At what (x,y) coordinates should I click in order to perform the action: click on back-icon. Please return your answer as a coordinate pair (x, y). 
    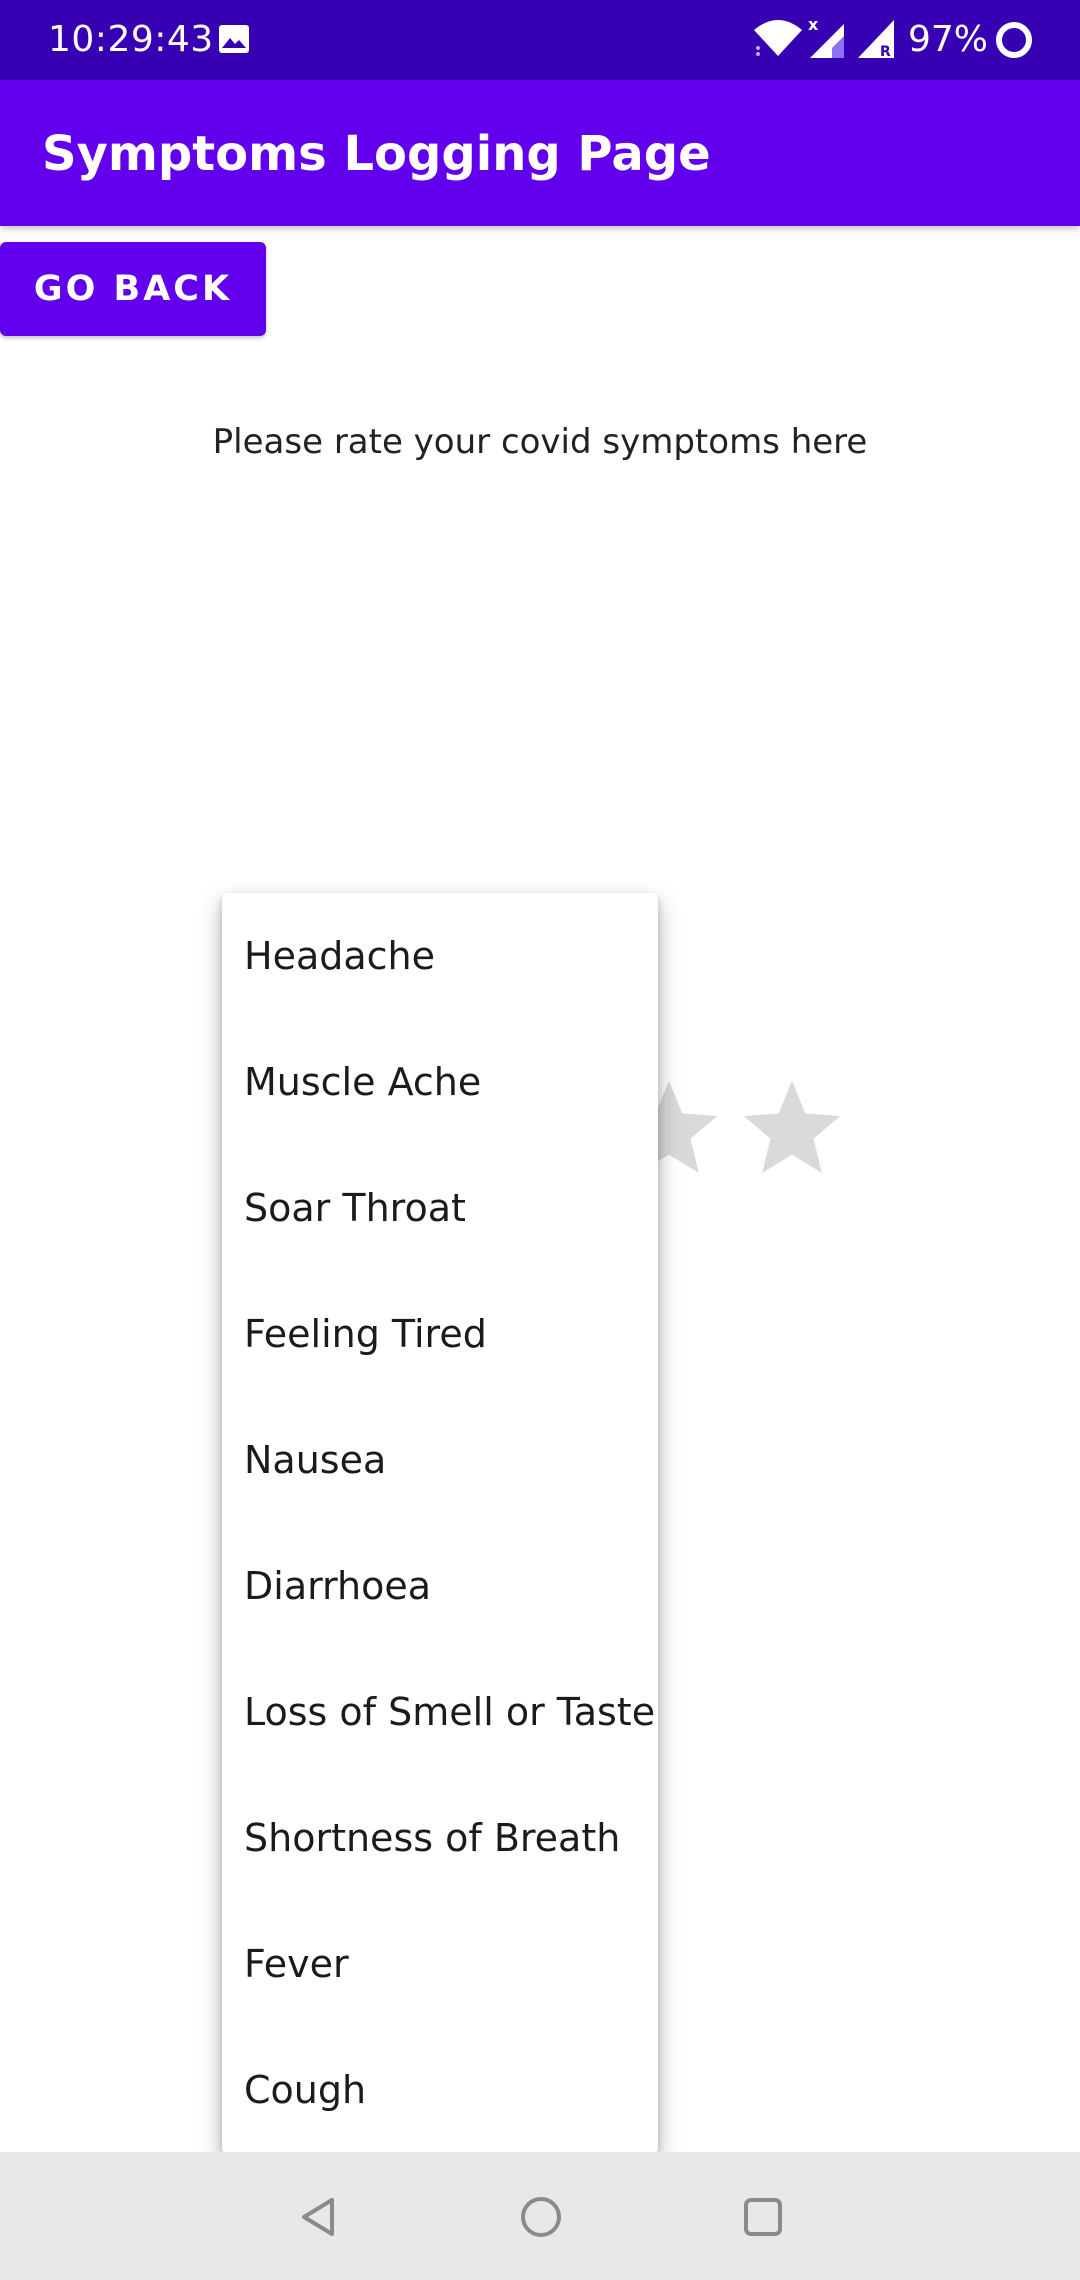
    Looking at the image, I should click on (319, 2217).